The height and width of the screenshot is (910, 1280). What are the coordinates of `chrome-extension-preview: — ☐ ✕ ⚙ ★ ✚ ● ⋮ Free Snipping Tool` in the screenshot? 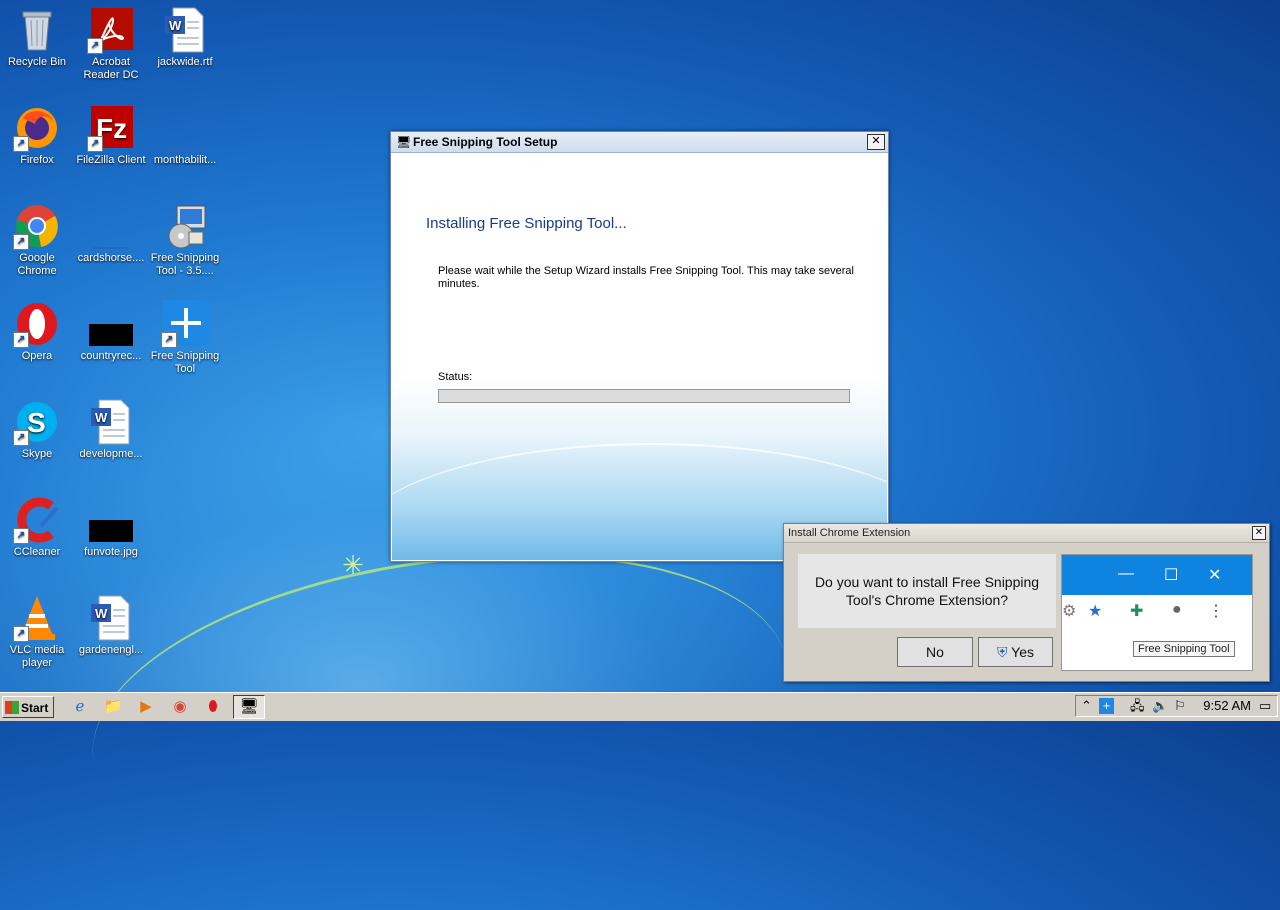 It's located at (1157, 612).